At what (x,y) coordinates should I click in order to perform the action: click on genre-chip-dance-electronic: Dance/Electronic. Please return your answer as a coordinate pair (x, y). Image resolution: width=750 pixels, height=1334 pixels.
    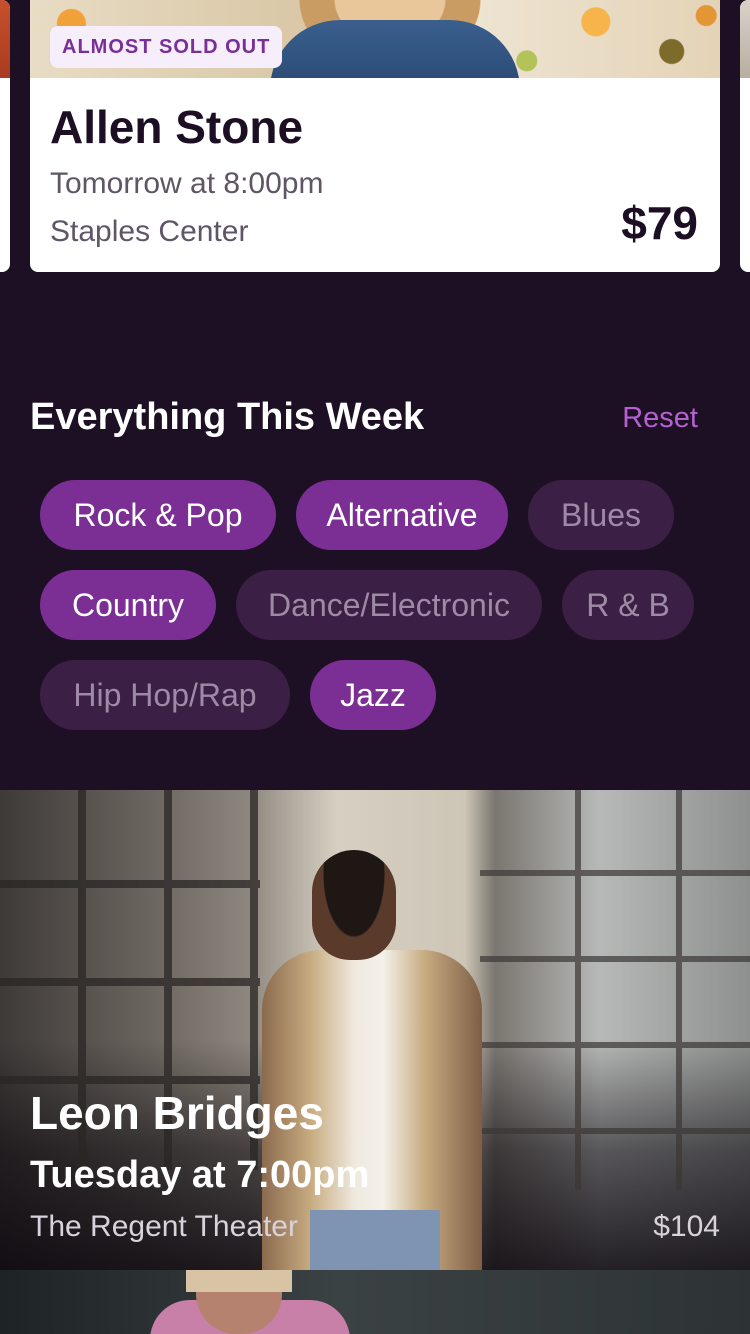
    Looking at the image, I should click on (389, 605).